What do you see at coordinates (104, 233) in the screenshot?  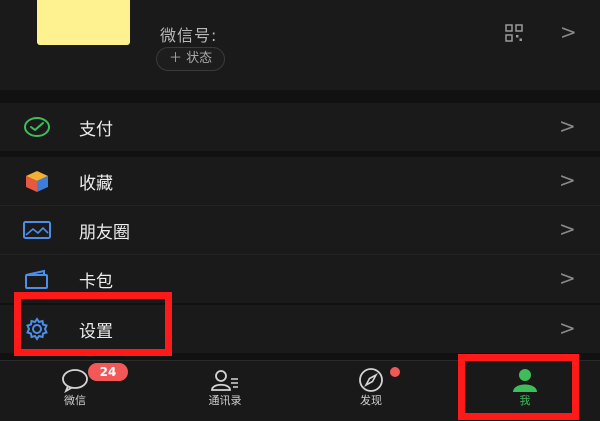 I see `menu-item-label: 朋友圈` at bounding box center [104, 233].